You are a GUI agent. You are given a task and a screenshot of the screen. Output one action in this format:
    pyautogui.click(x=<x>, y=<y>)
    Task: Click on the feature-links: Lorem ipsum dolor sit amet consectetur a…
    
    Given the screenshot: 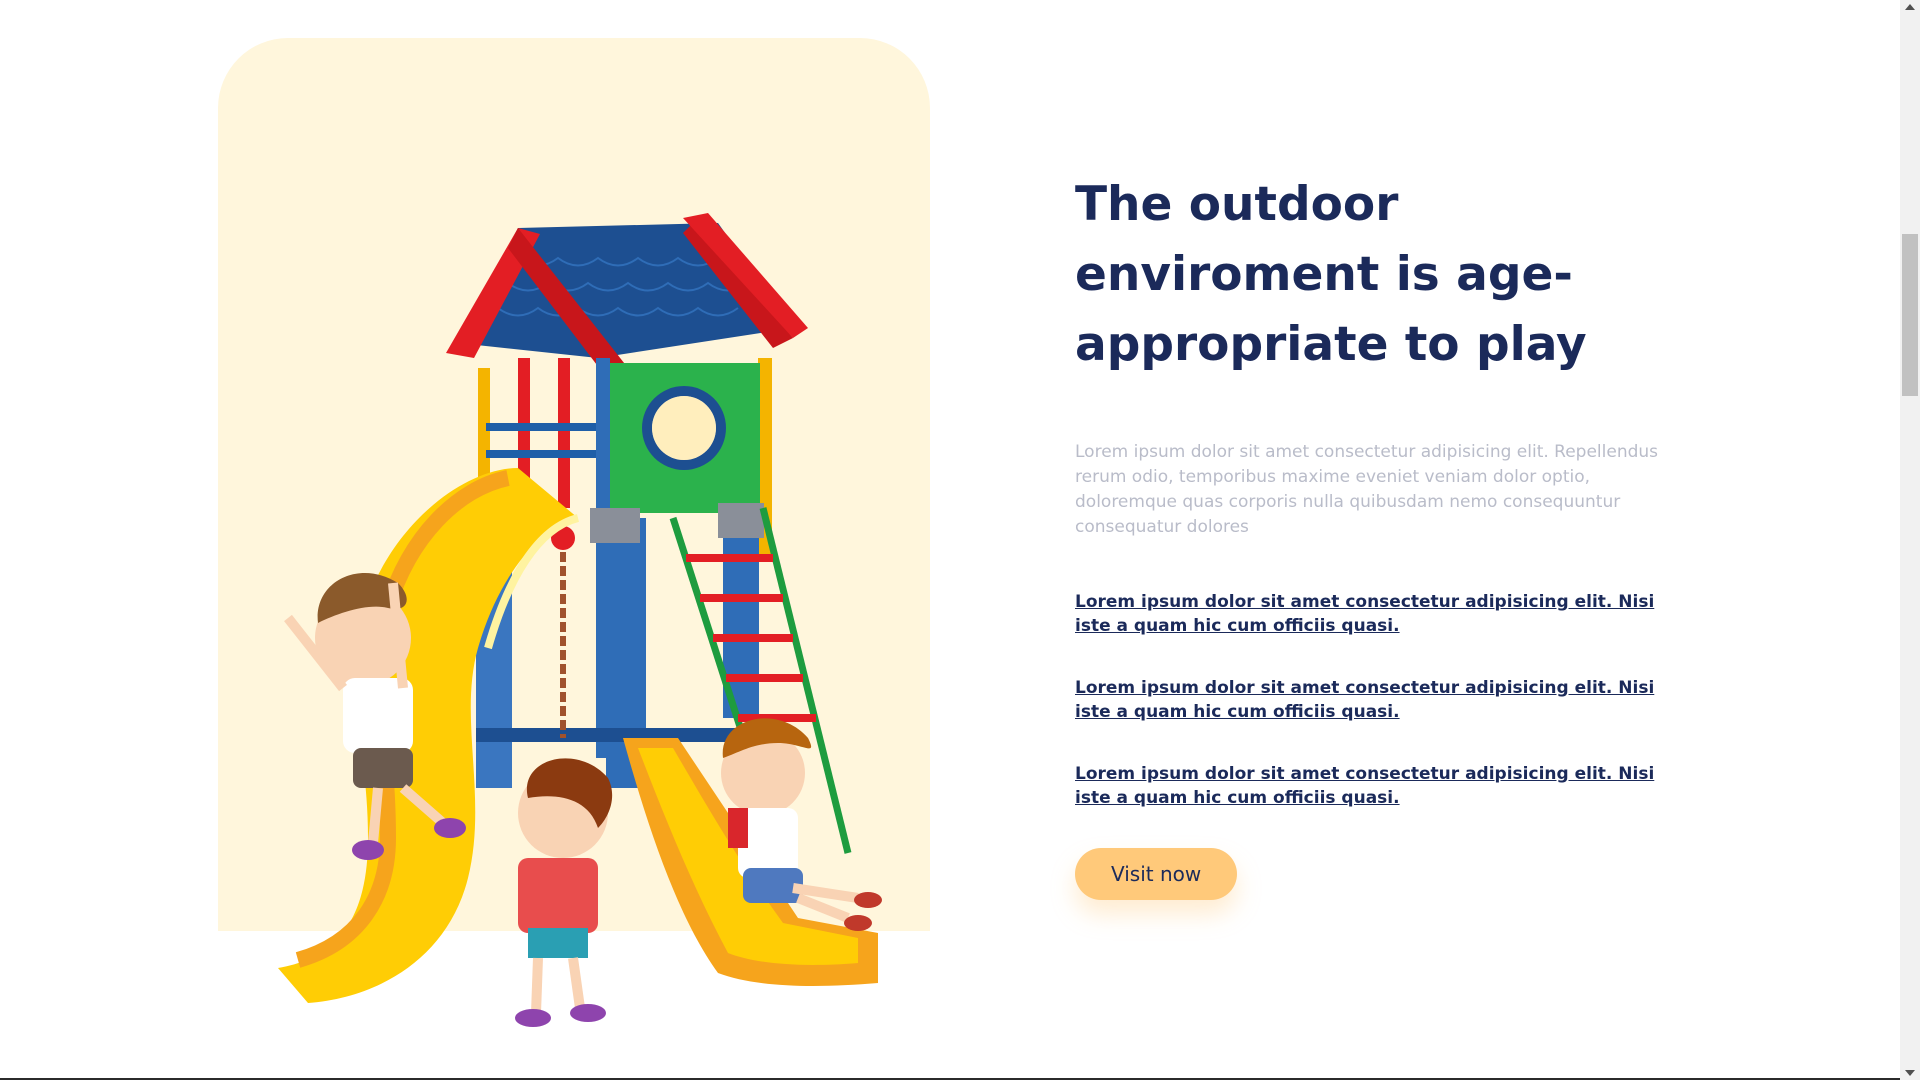 What is the action you would take?
    pyautogui.click(x=1375, y=700)
    